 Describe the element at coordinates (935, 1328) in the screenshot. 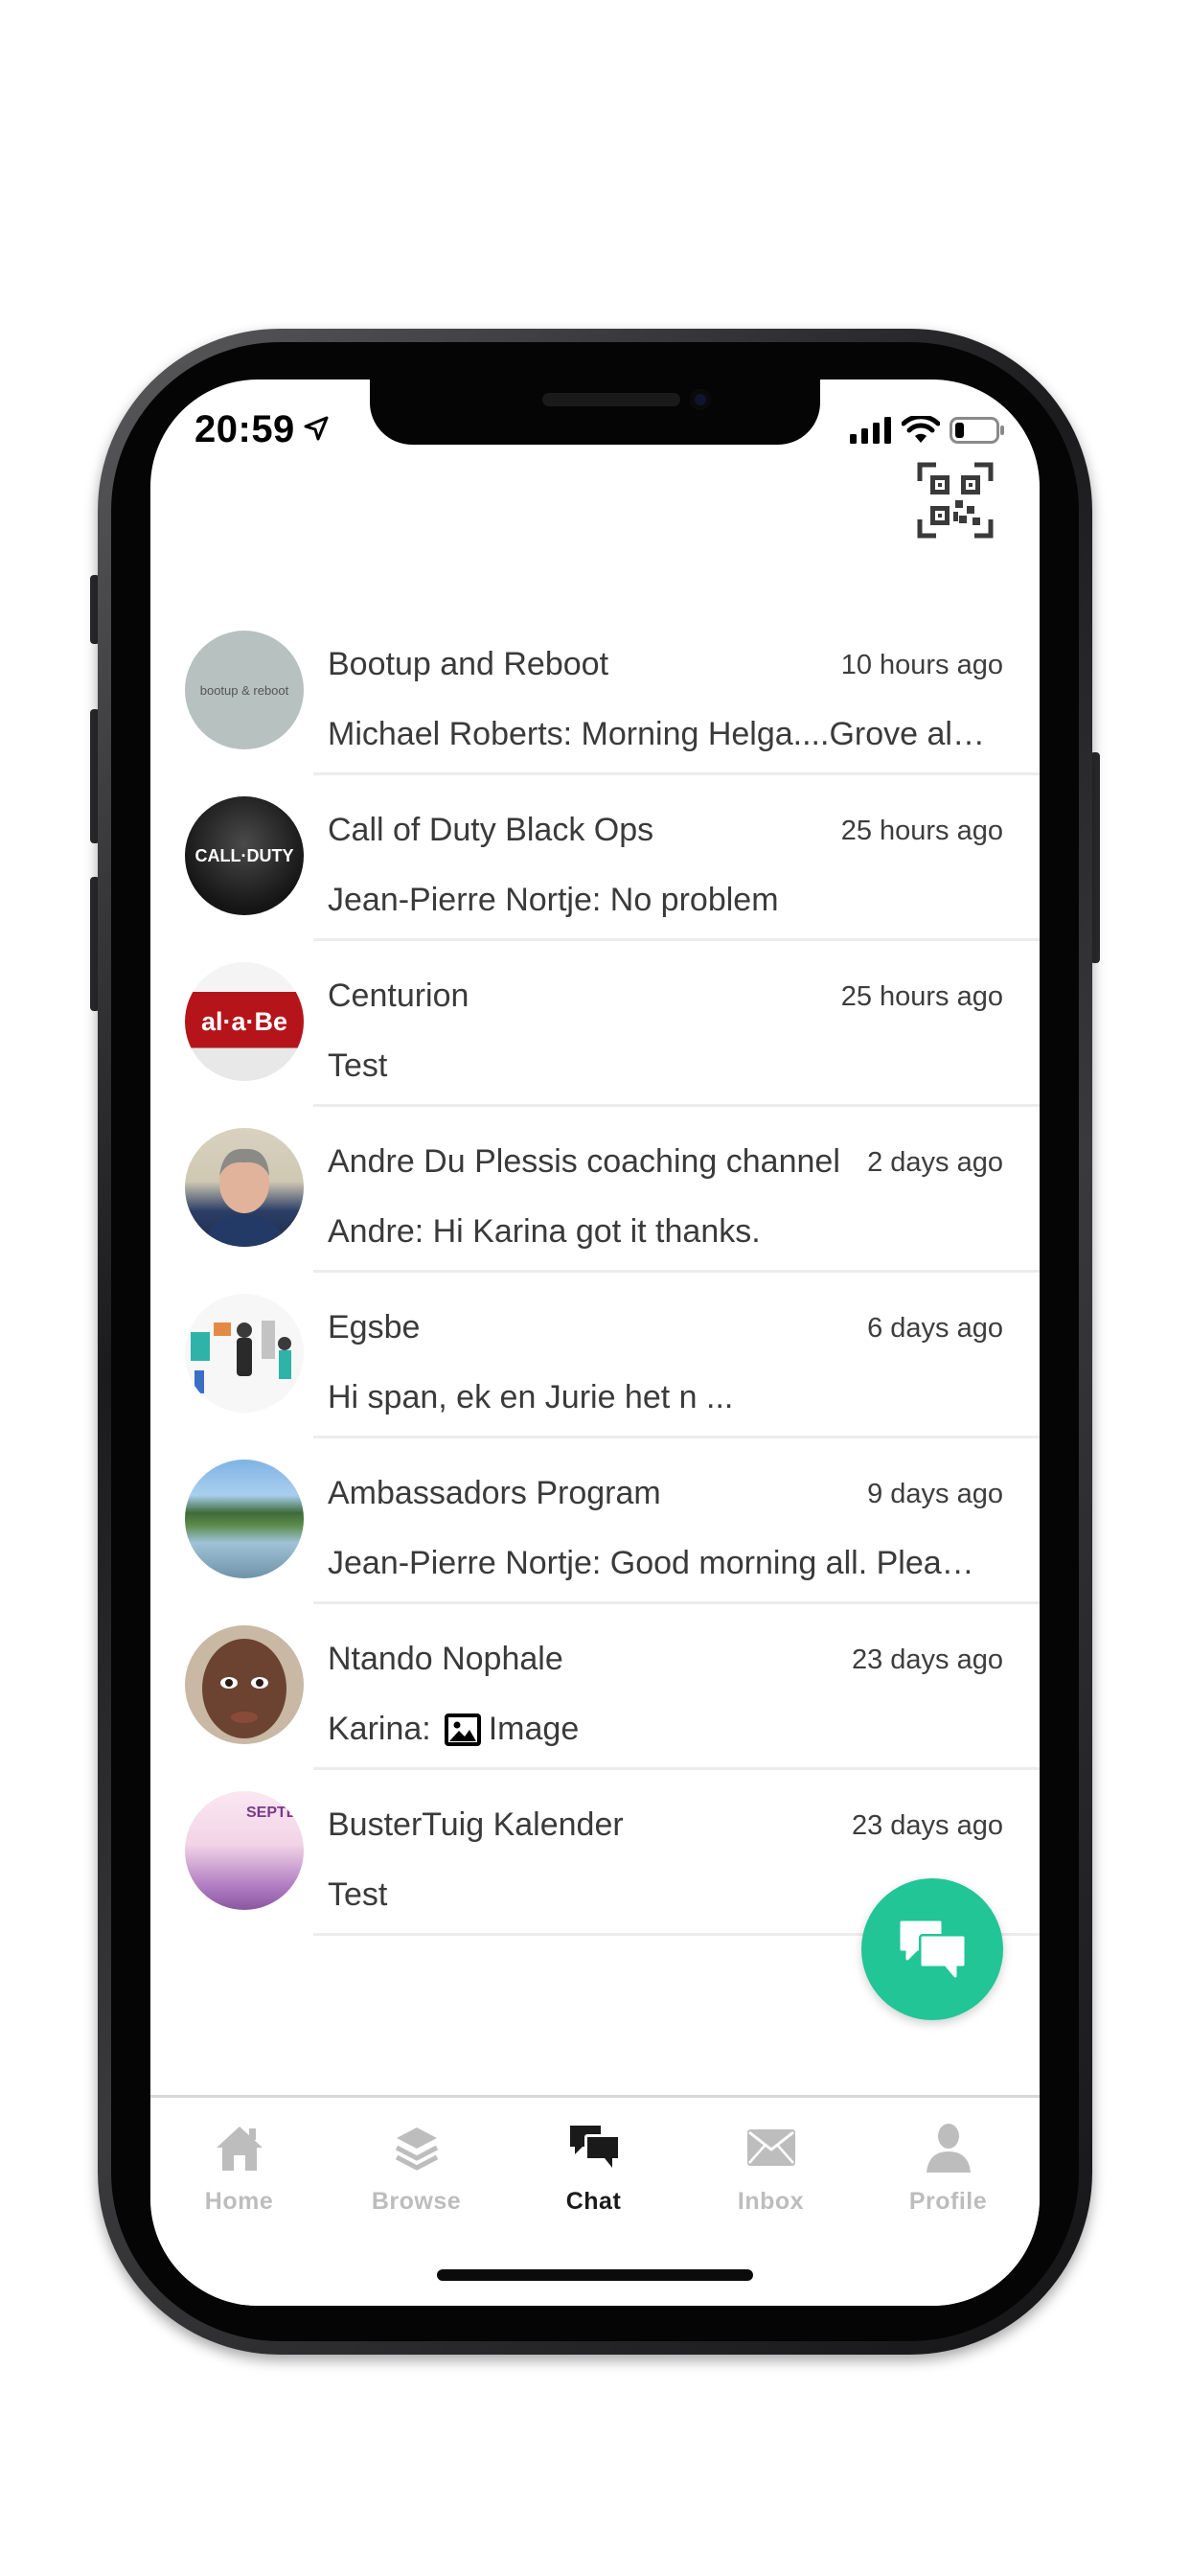

I see `chat-time: 6 days ago` at that location.